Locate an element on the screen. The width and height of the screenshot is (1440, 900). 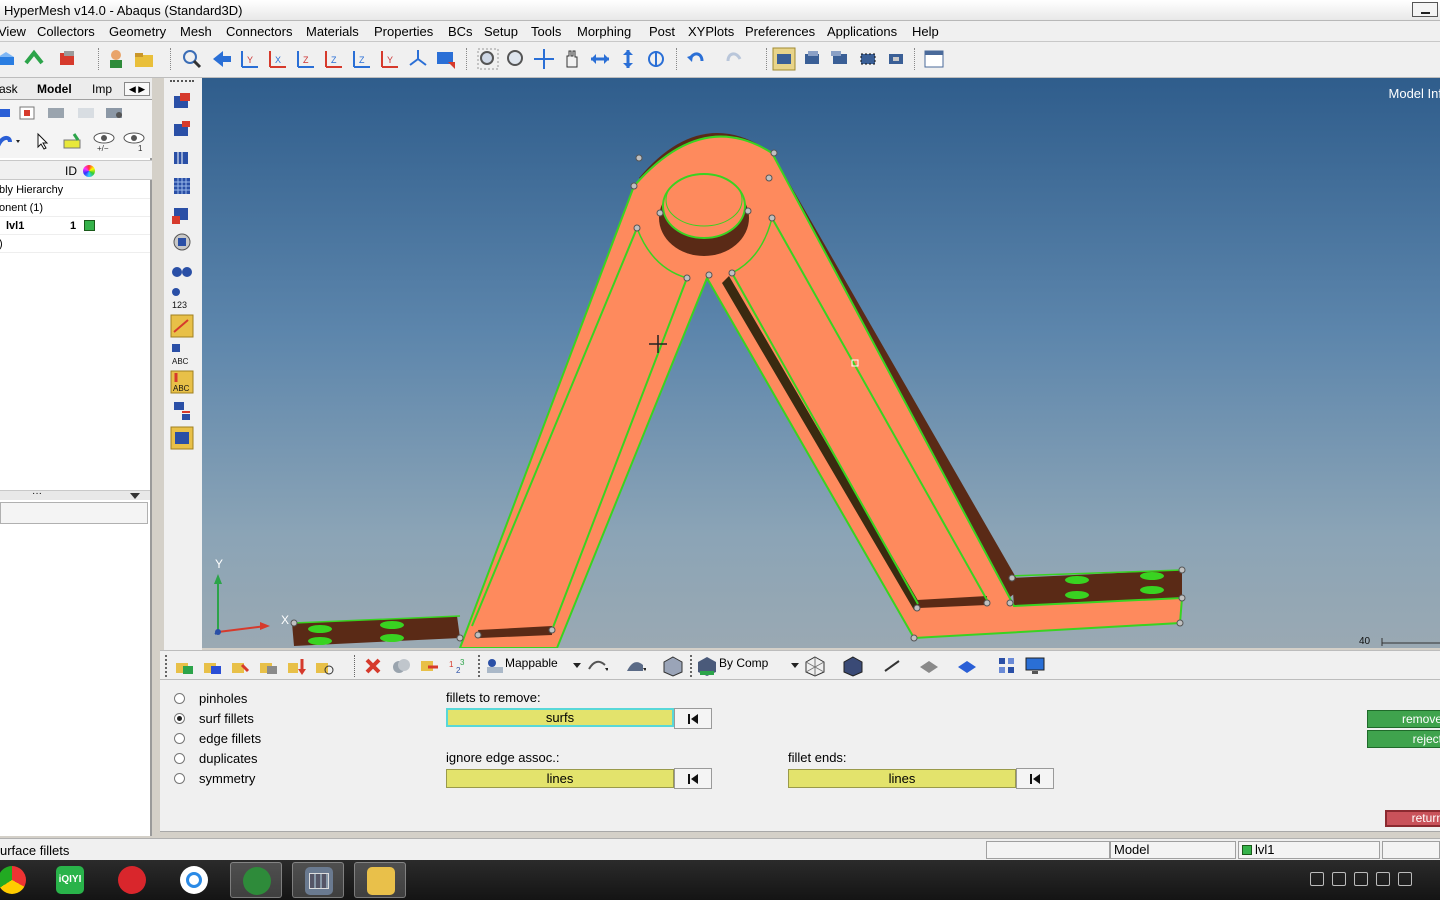
menu-connectors: Connectors is located at coordinates (259, 31).